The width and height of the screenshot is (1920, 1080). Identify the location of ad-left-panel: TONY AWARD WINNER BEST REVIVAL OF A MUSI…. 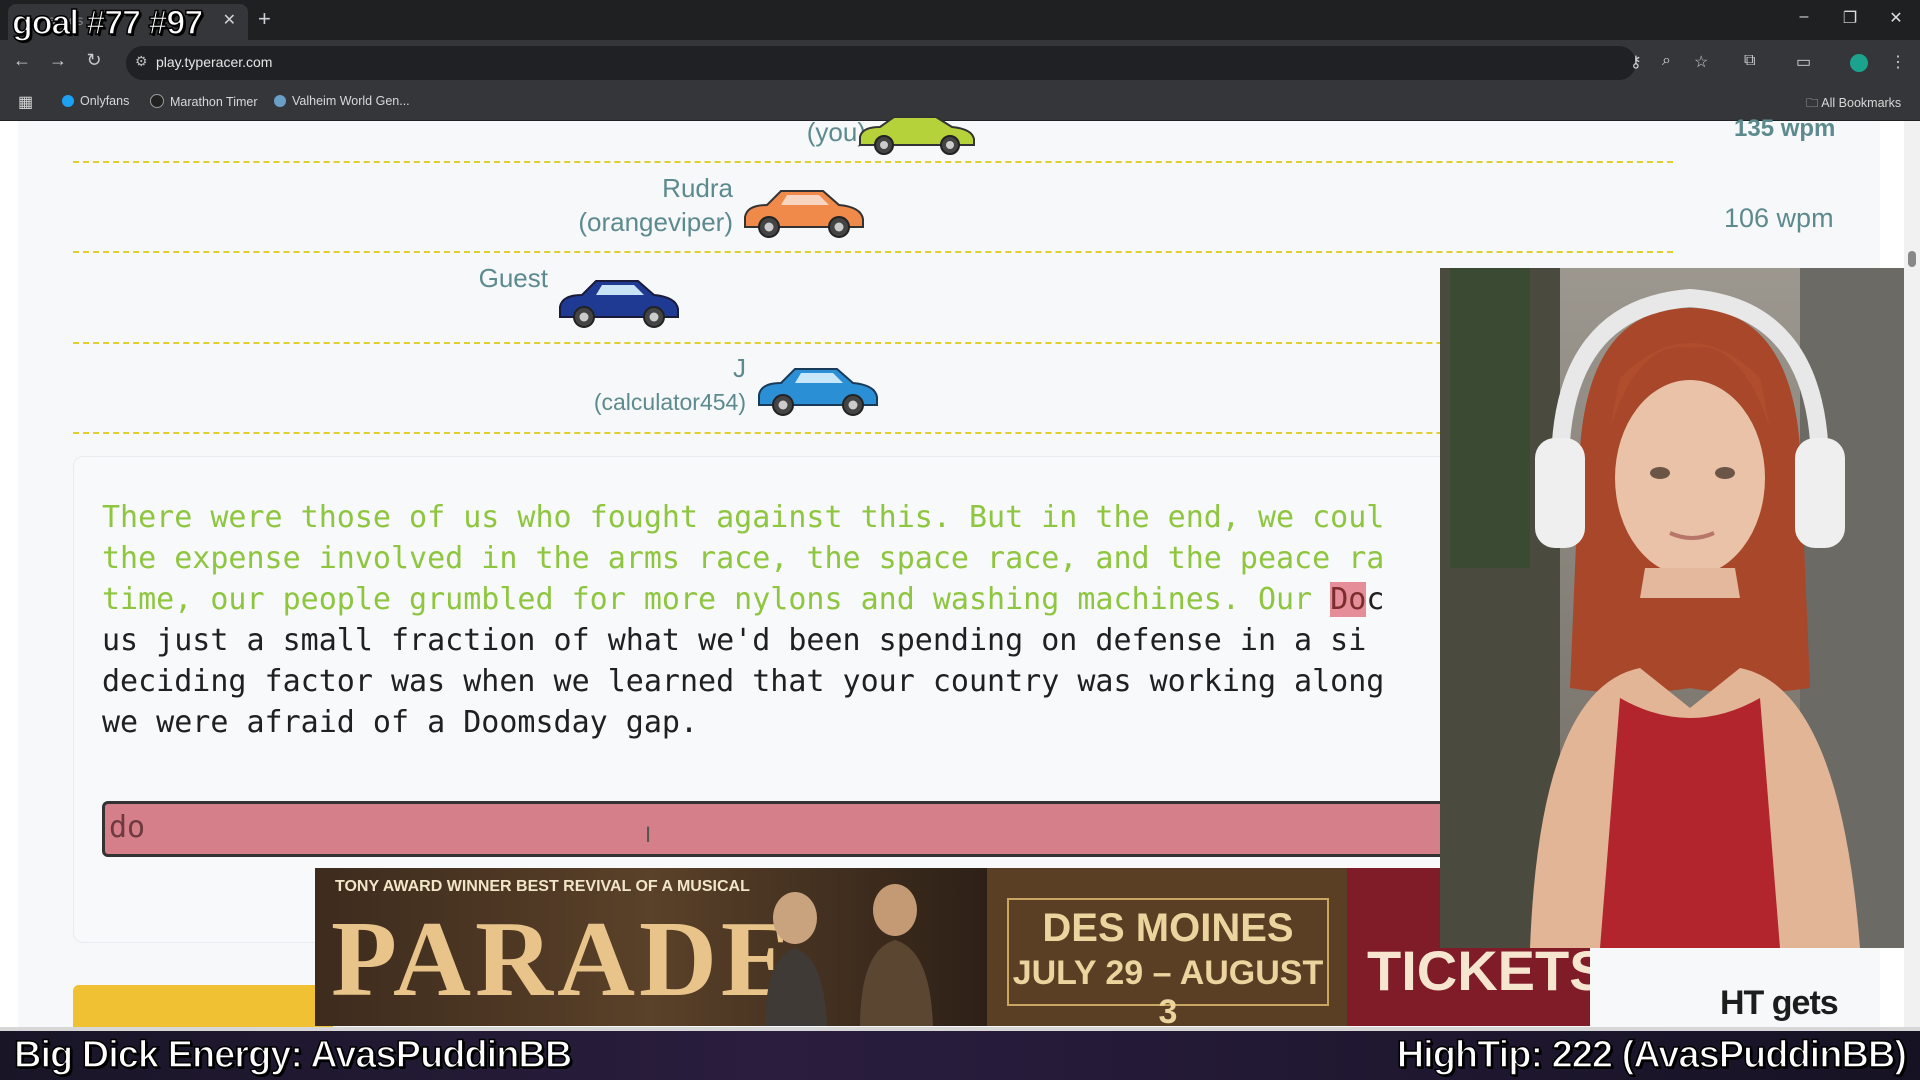
(651, 947).